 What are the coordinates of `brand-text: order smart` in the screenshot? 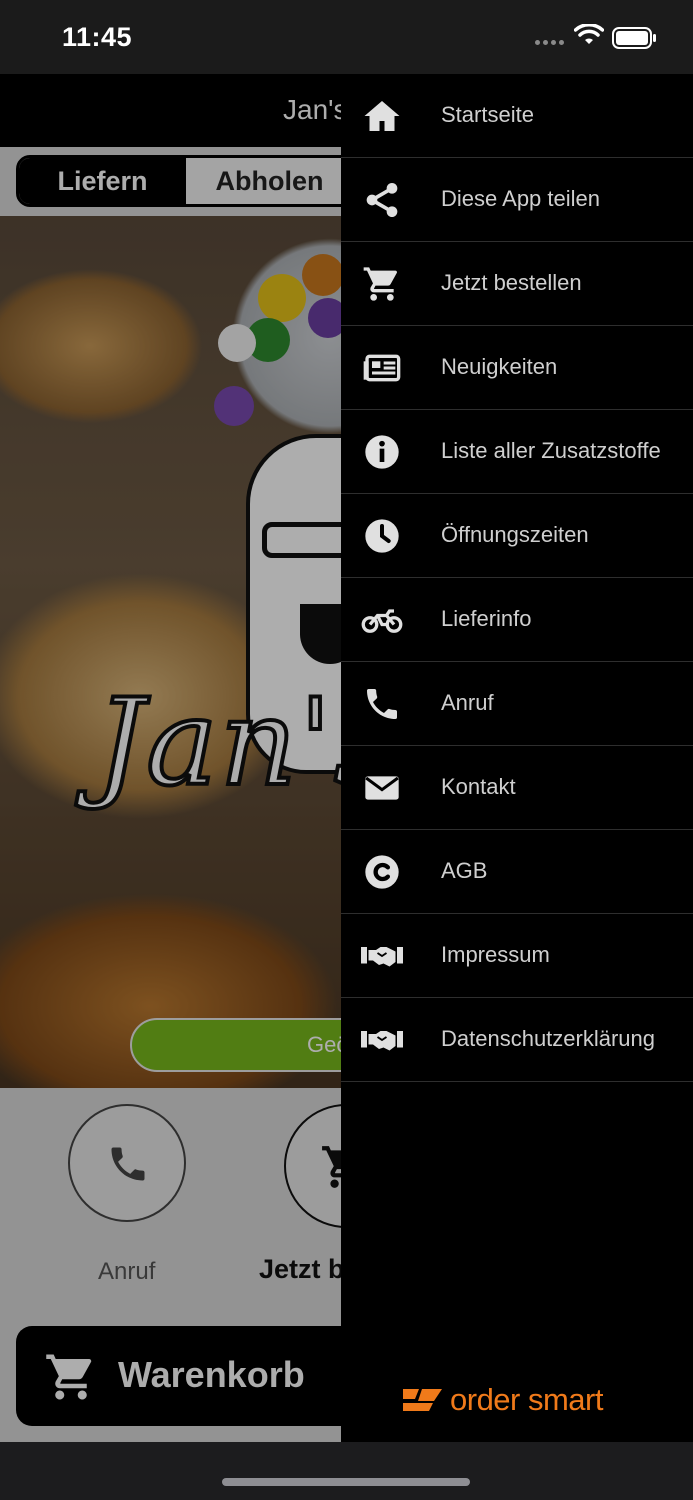 It's located at (526, 1399).